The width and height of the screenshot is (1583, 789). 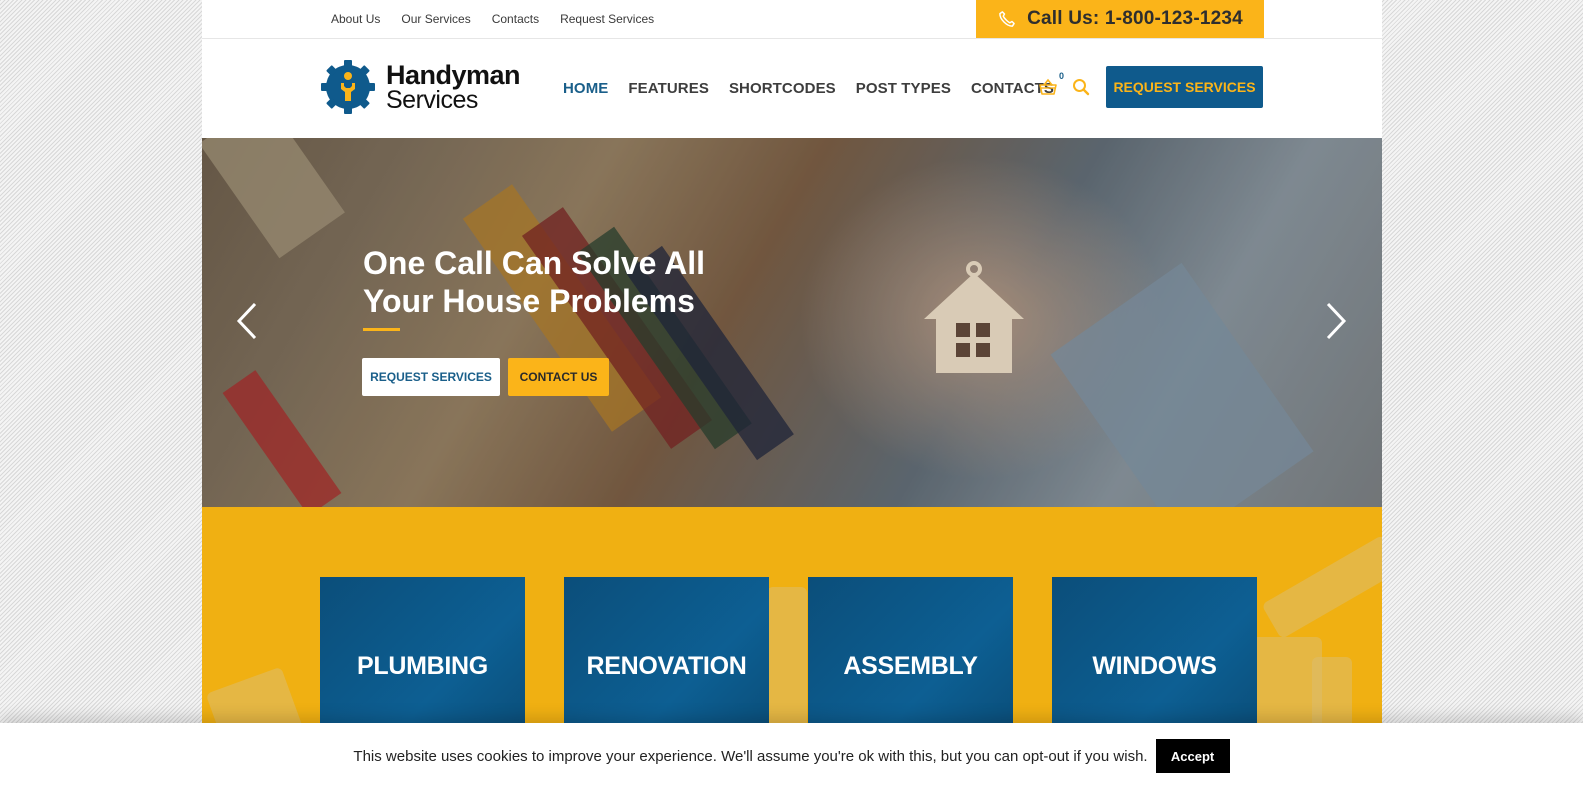 What do you see at coordinates (432, 99) in the screenshot?
I see `logo-subtitle: Services` at bounding box center [432, 99].